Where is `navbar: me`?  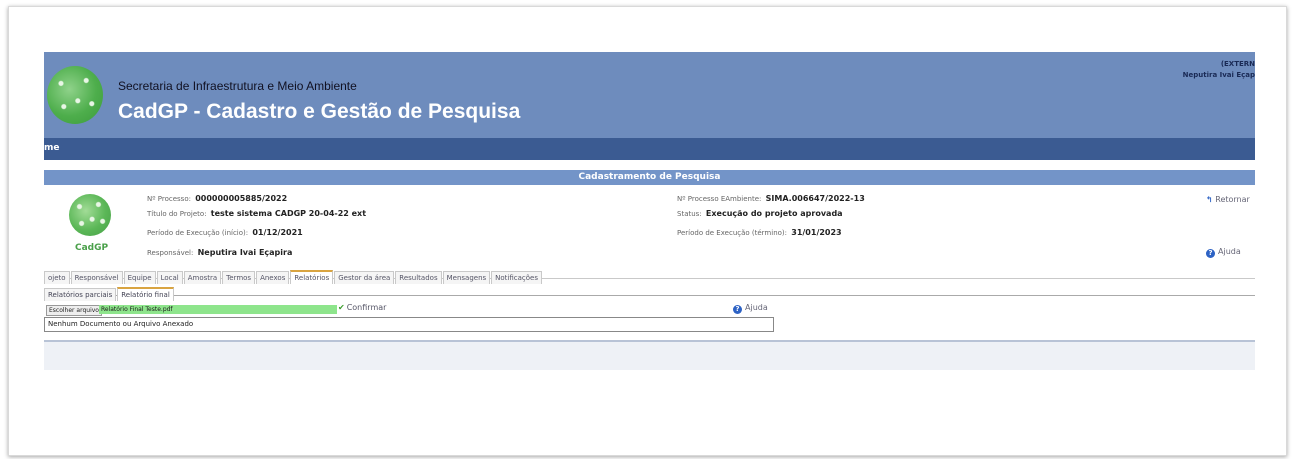
navbar: me is located at coordinates (649, 149).